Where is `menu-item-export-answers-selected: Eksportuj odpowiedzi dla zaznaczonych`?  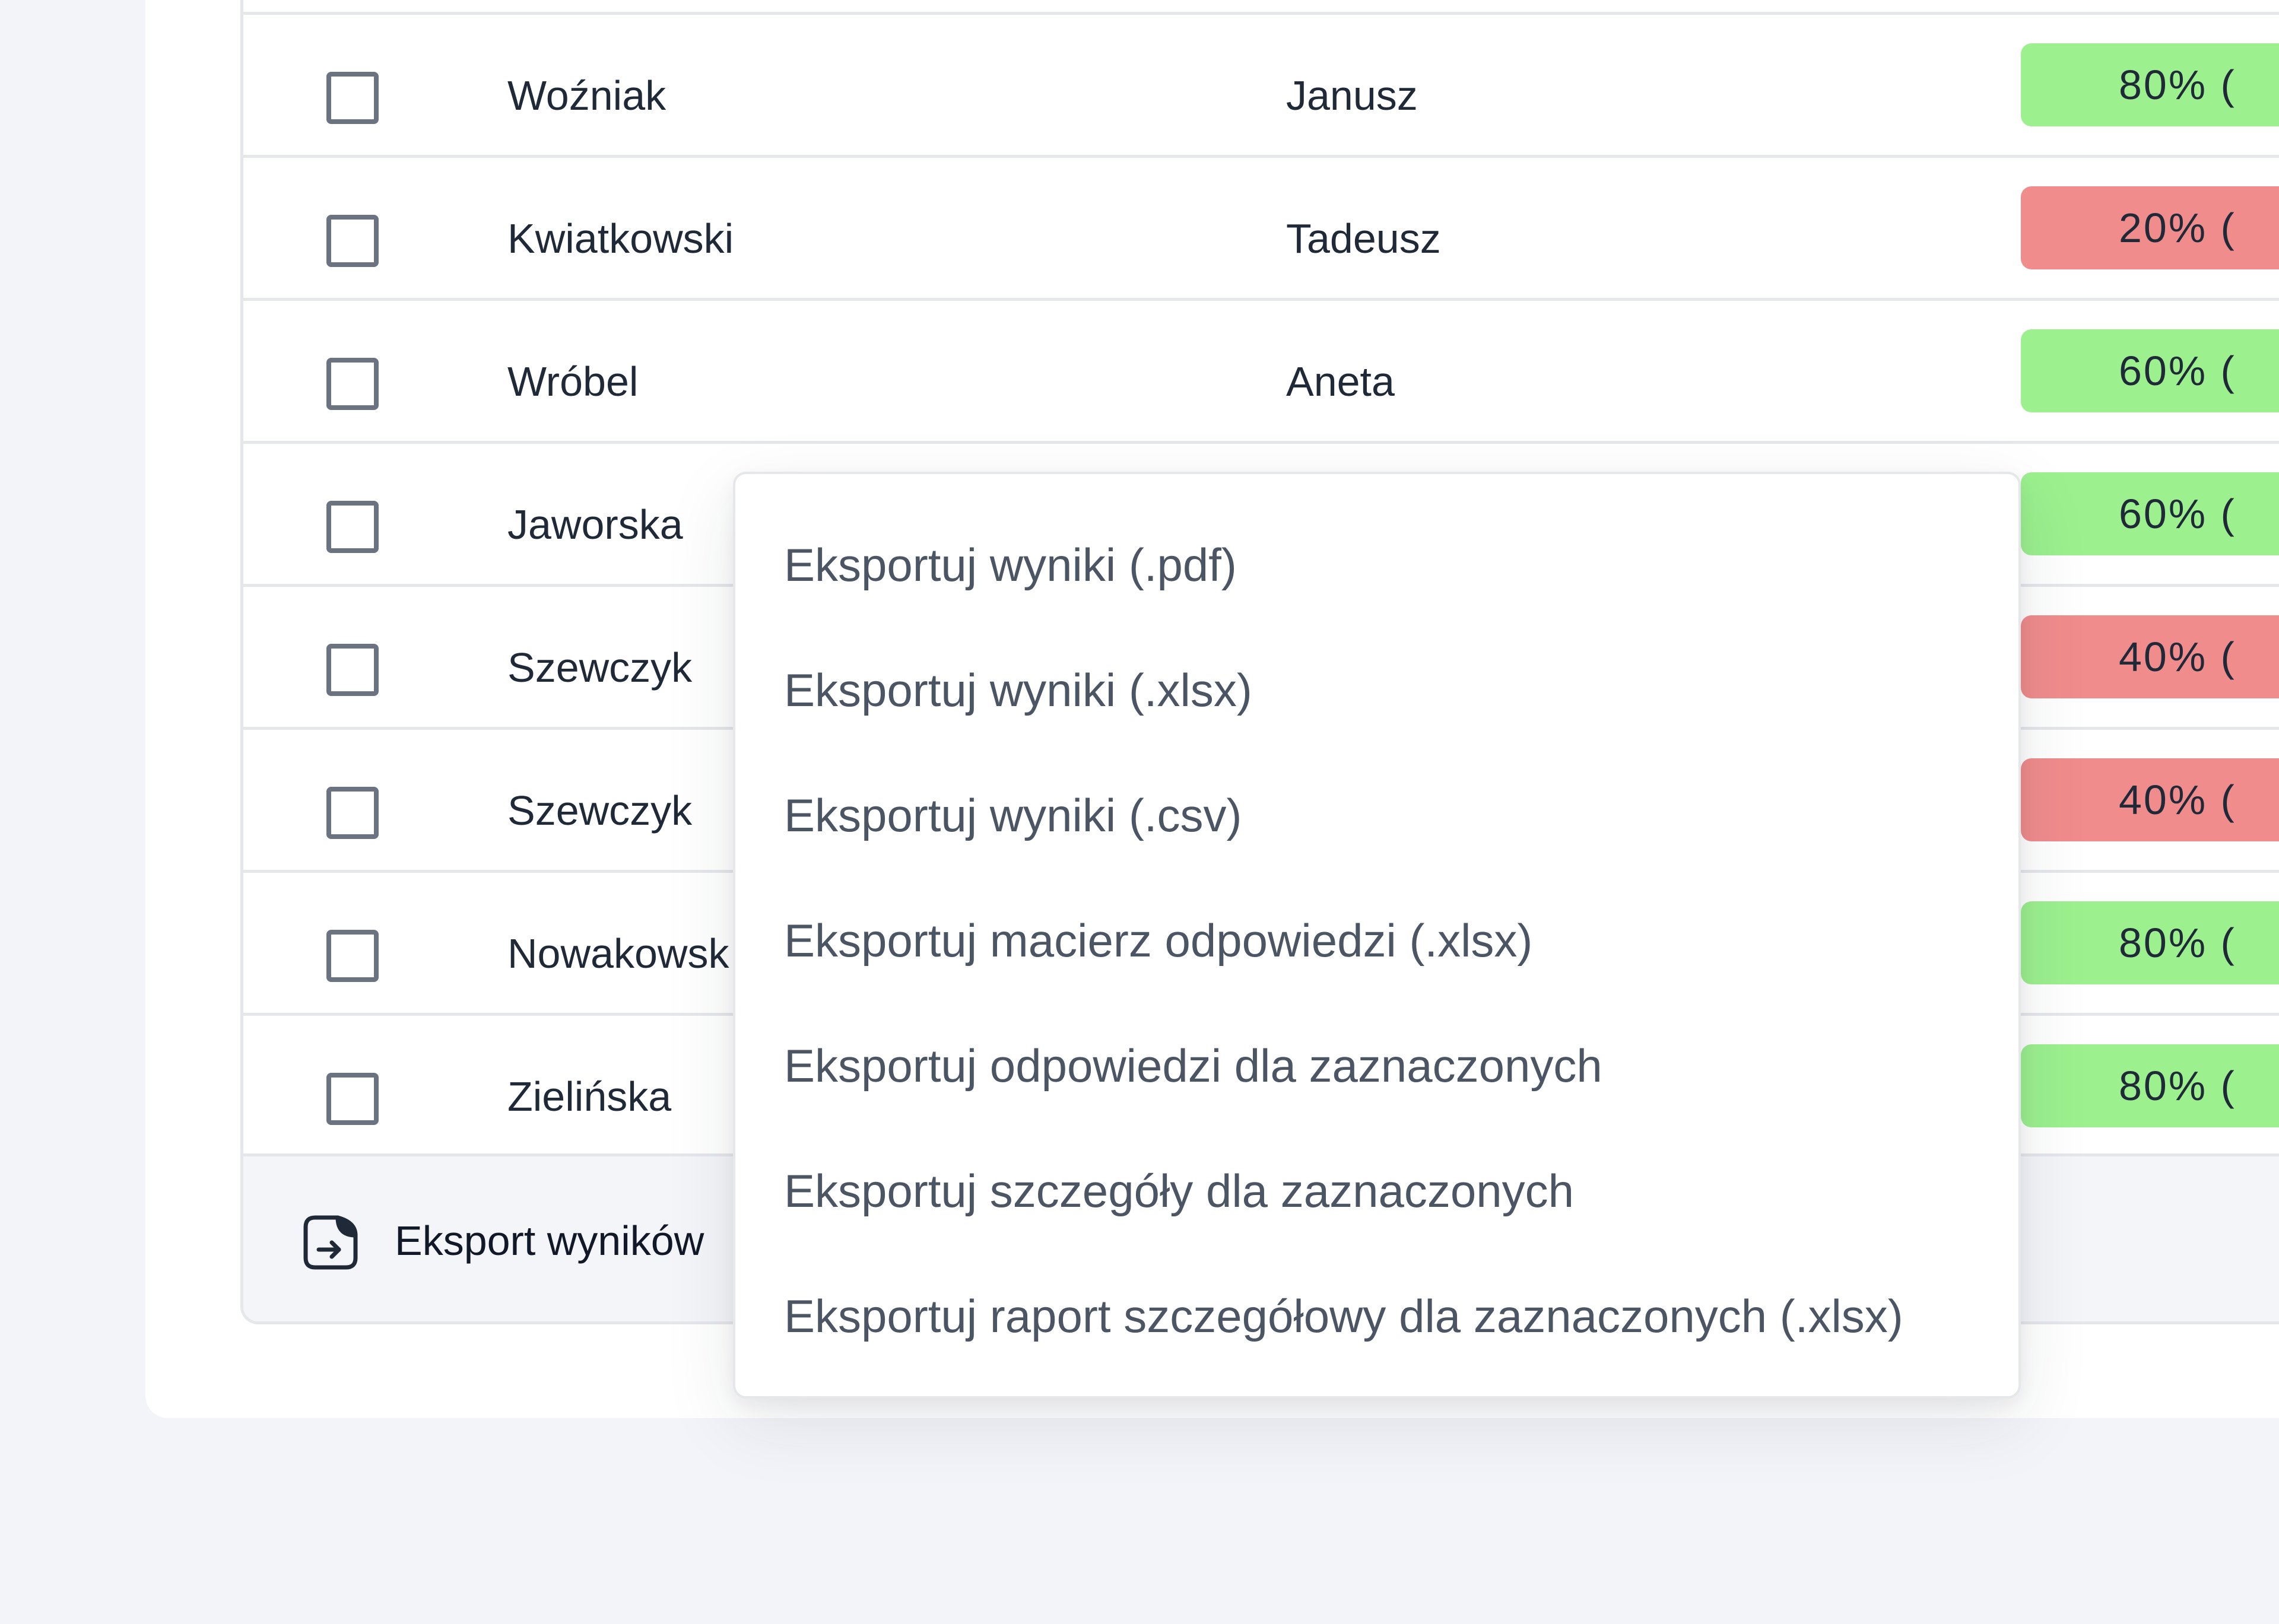
menu-item-export-answers-selected: Eksportuj odpowiedzi dla zaznaczonych is located at coordinates (1376, 1066).